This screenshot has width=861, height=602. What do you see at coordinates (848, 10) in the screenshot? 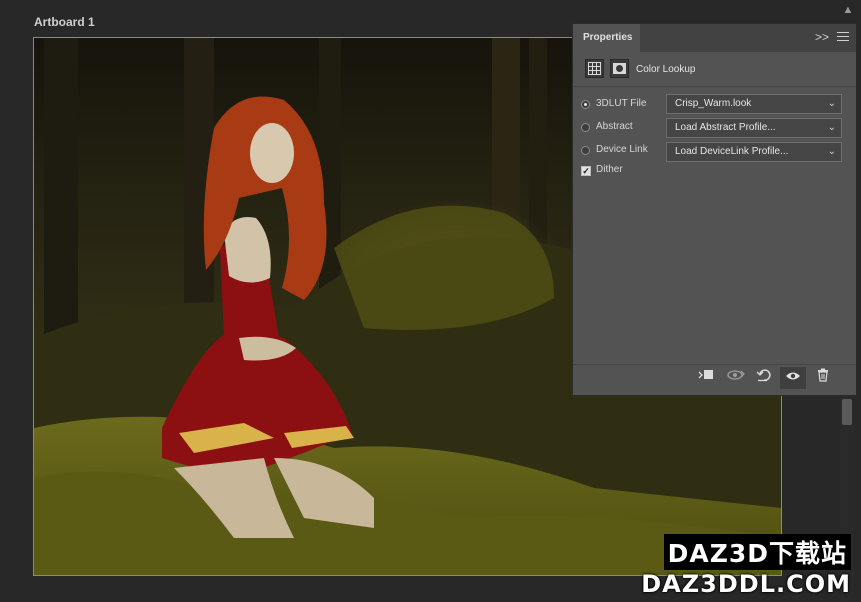
I see `scroll-up-arrow-icon: ▲` at bounding box center [848, 10].